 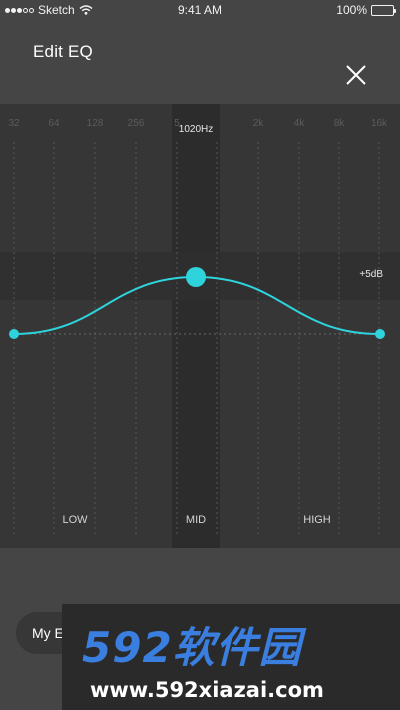 I want to click on selected-band-column, so click(x=196, y=326).